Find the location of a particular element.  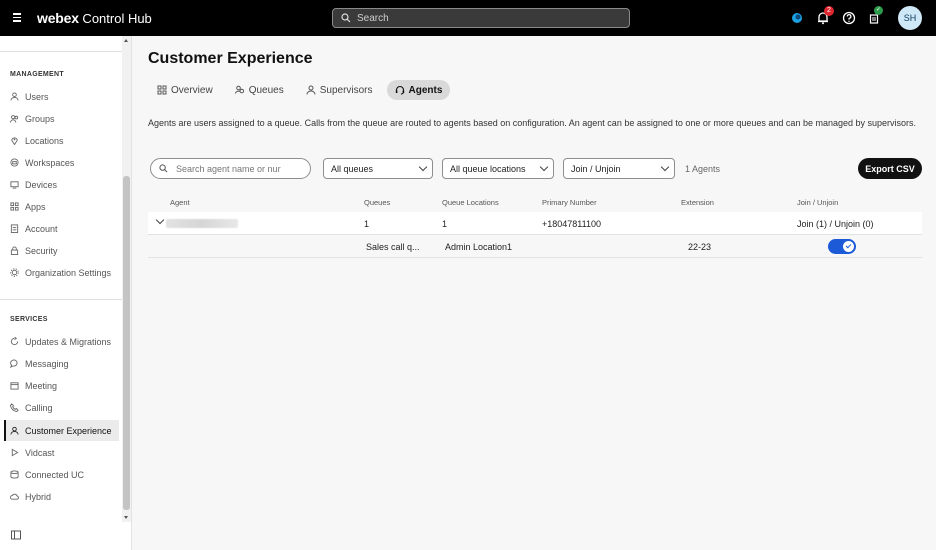

webex-app-icon is located at coordinates (797, 18).